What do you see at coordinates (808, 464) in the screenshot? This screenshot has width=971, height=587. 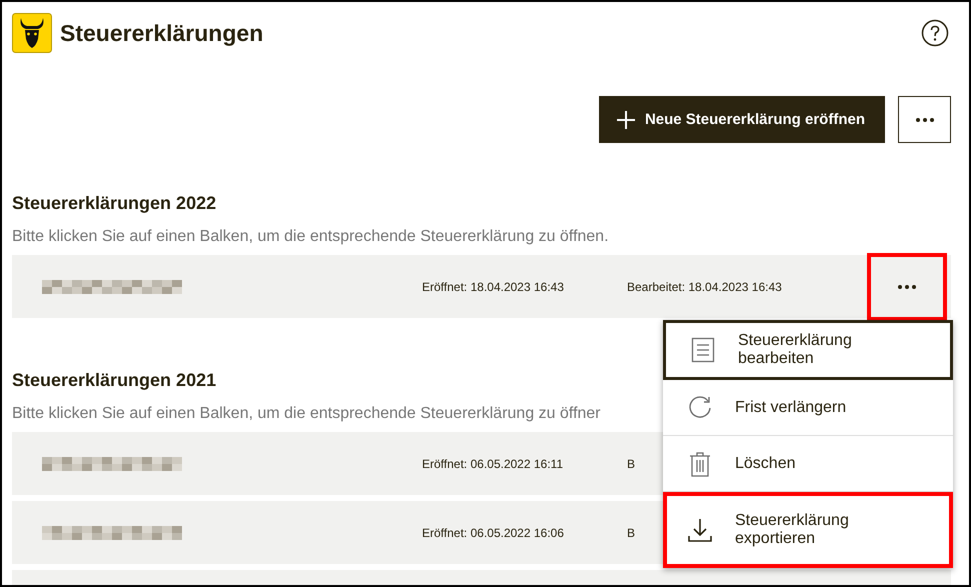 I see `menu-item: Löschen` at bounding box center [808, 464].